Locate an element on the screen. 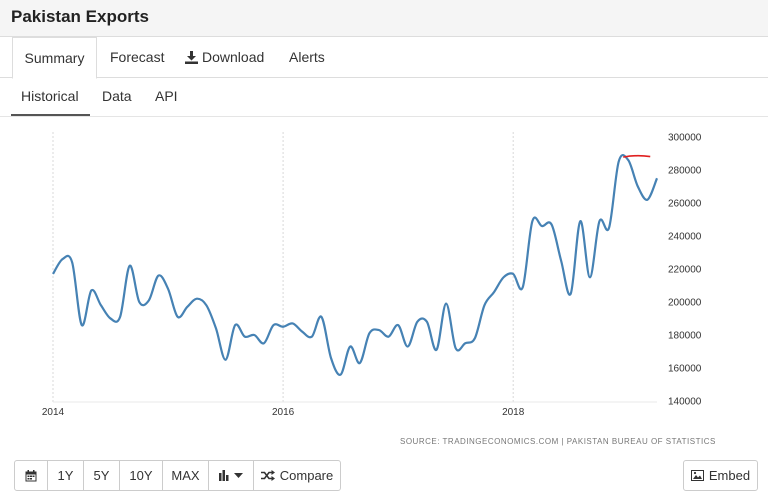 This screenshot has width=768, height=498. x-tick-label: 2018 is located at coordinates (513, 412).